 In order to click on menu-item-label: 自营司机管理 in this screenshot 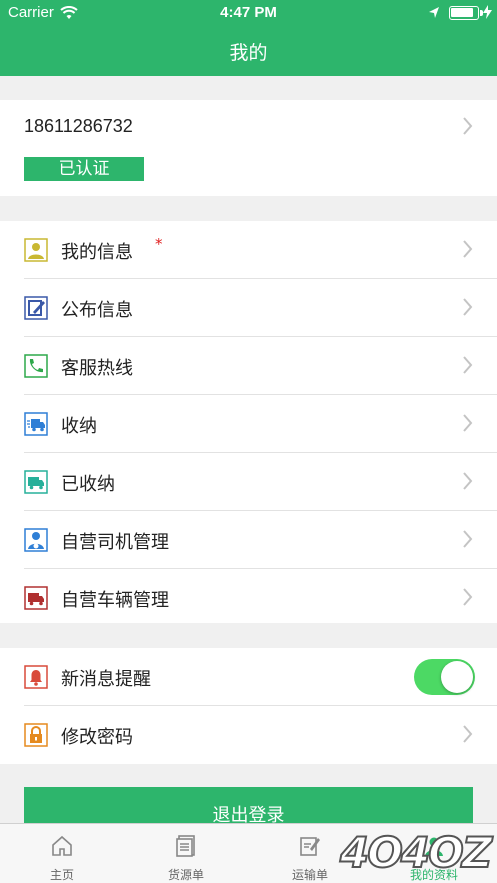, I will do `click(115, 542)`.